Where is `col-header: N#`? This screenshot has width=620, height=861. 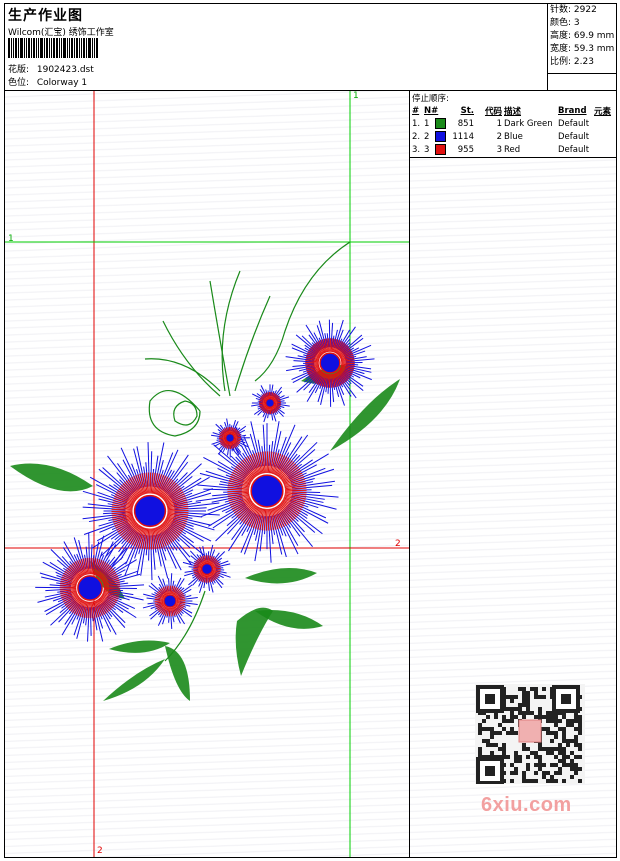 col-header: N# is located at coordinates (431, 110).